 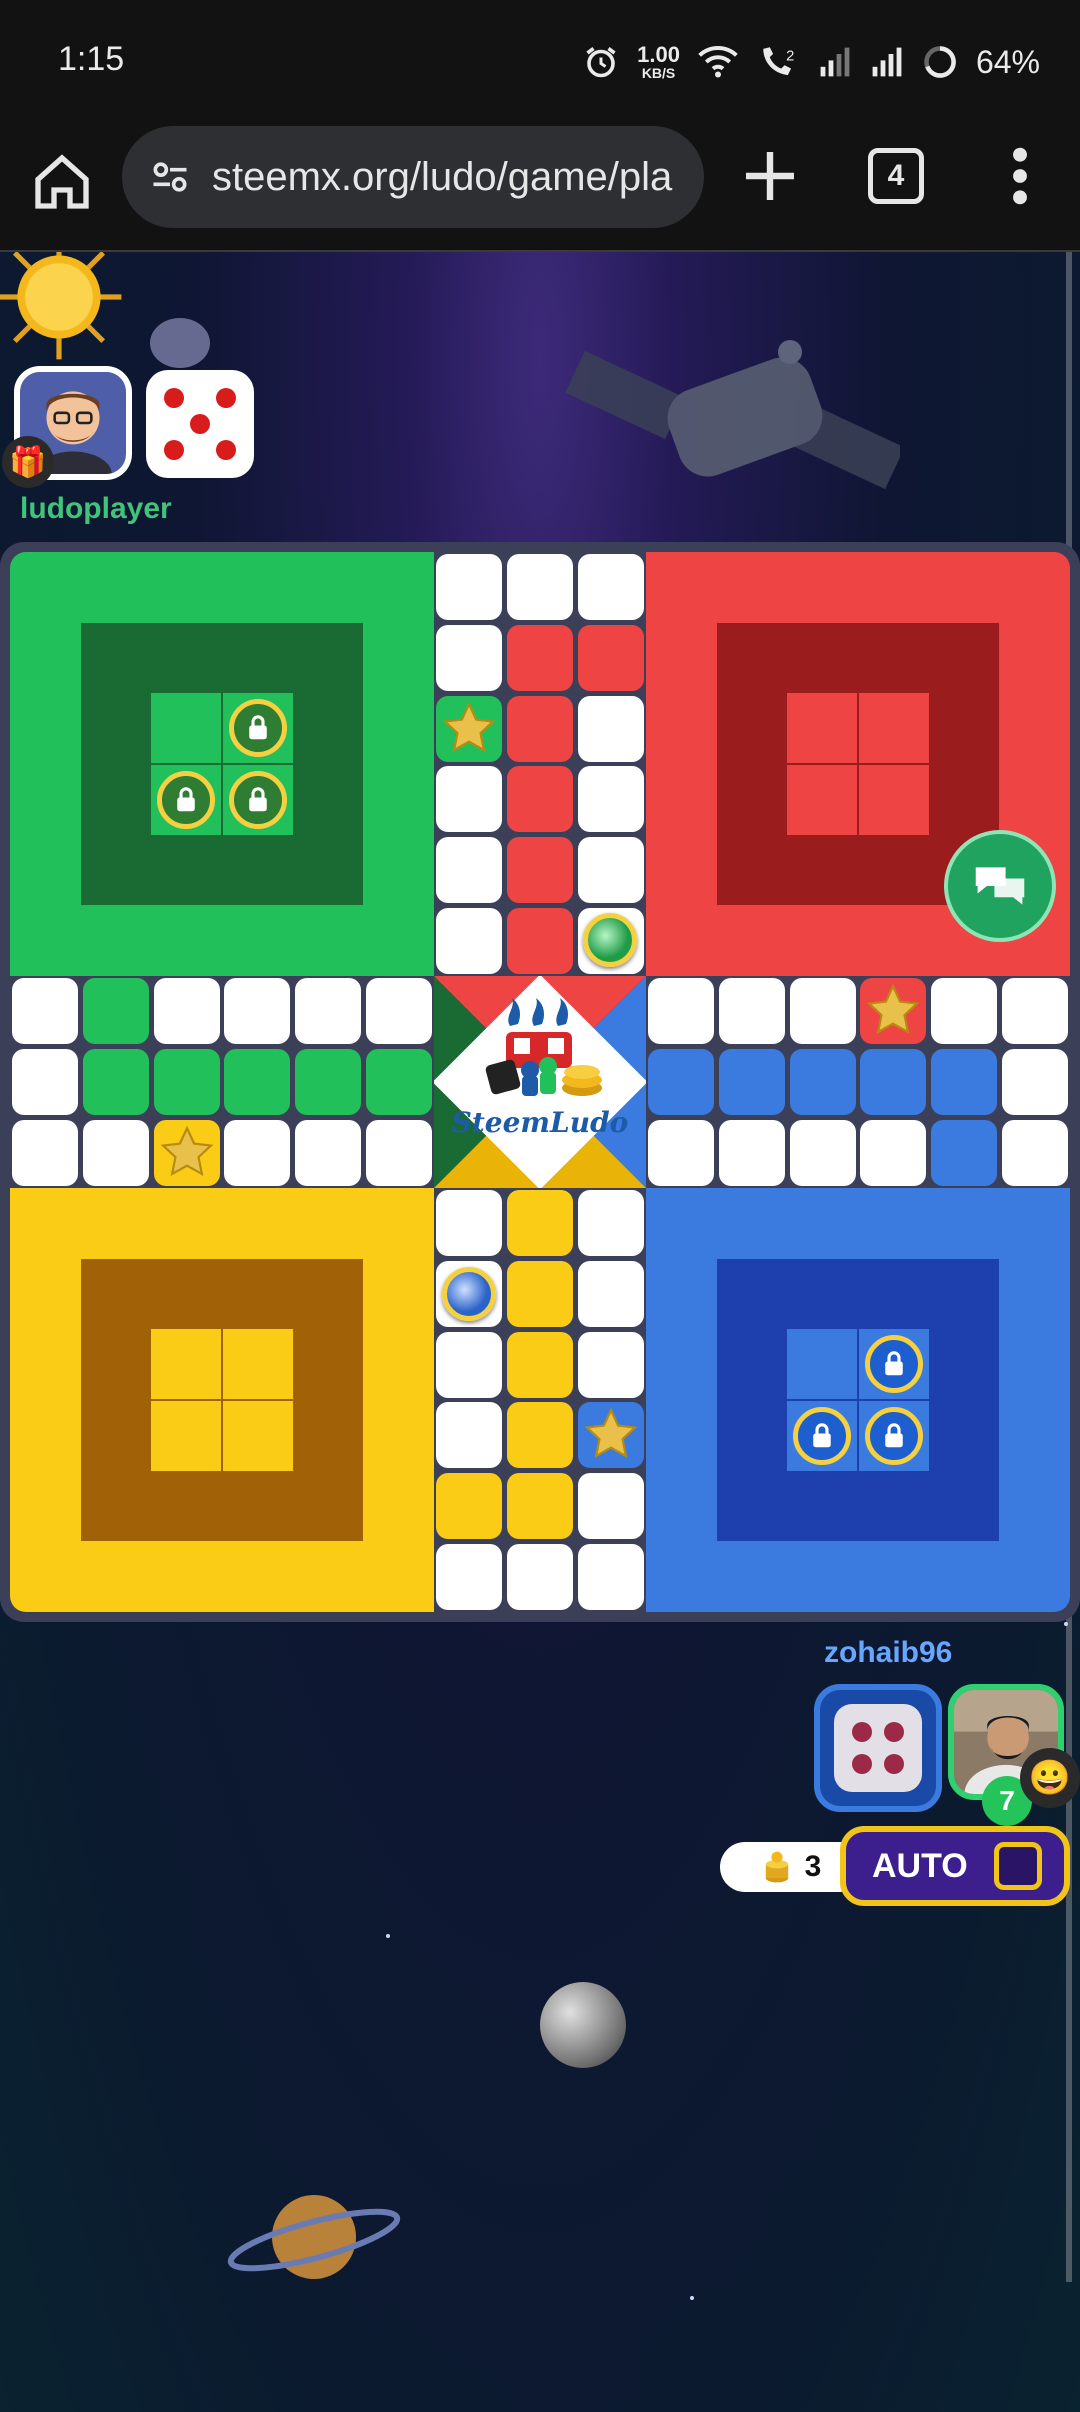 I want to click on chat-button, so click(x=1000, y=886).